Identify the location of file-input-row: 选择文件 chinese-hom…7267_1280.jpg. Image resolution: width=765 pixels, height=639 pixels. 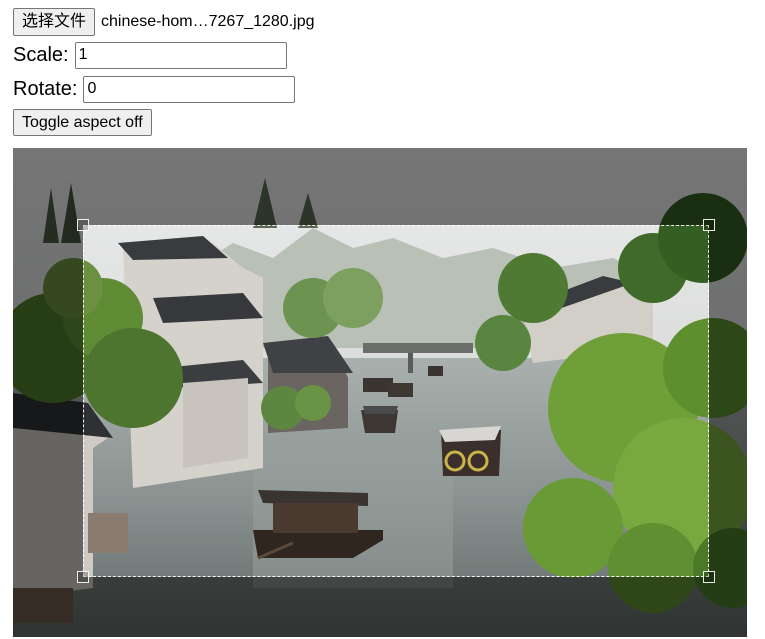
(164, 22).